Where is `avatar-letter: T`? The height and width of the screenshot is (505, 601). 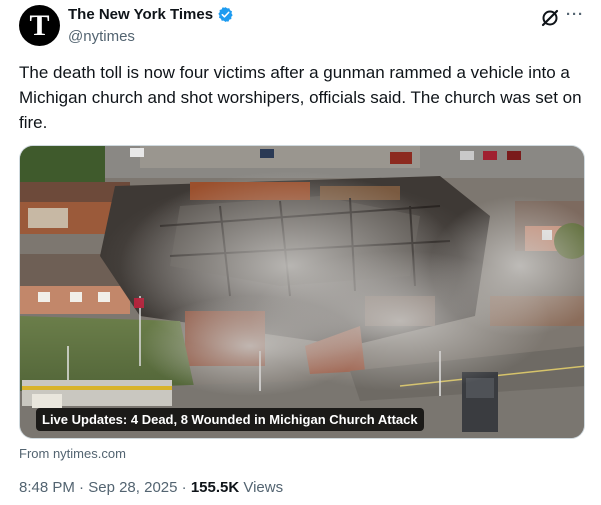 avatar-letter: T is located at coordinates (39, 25).